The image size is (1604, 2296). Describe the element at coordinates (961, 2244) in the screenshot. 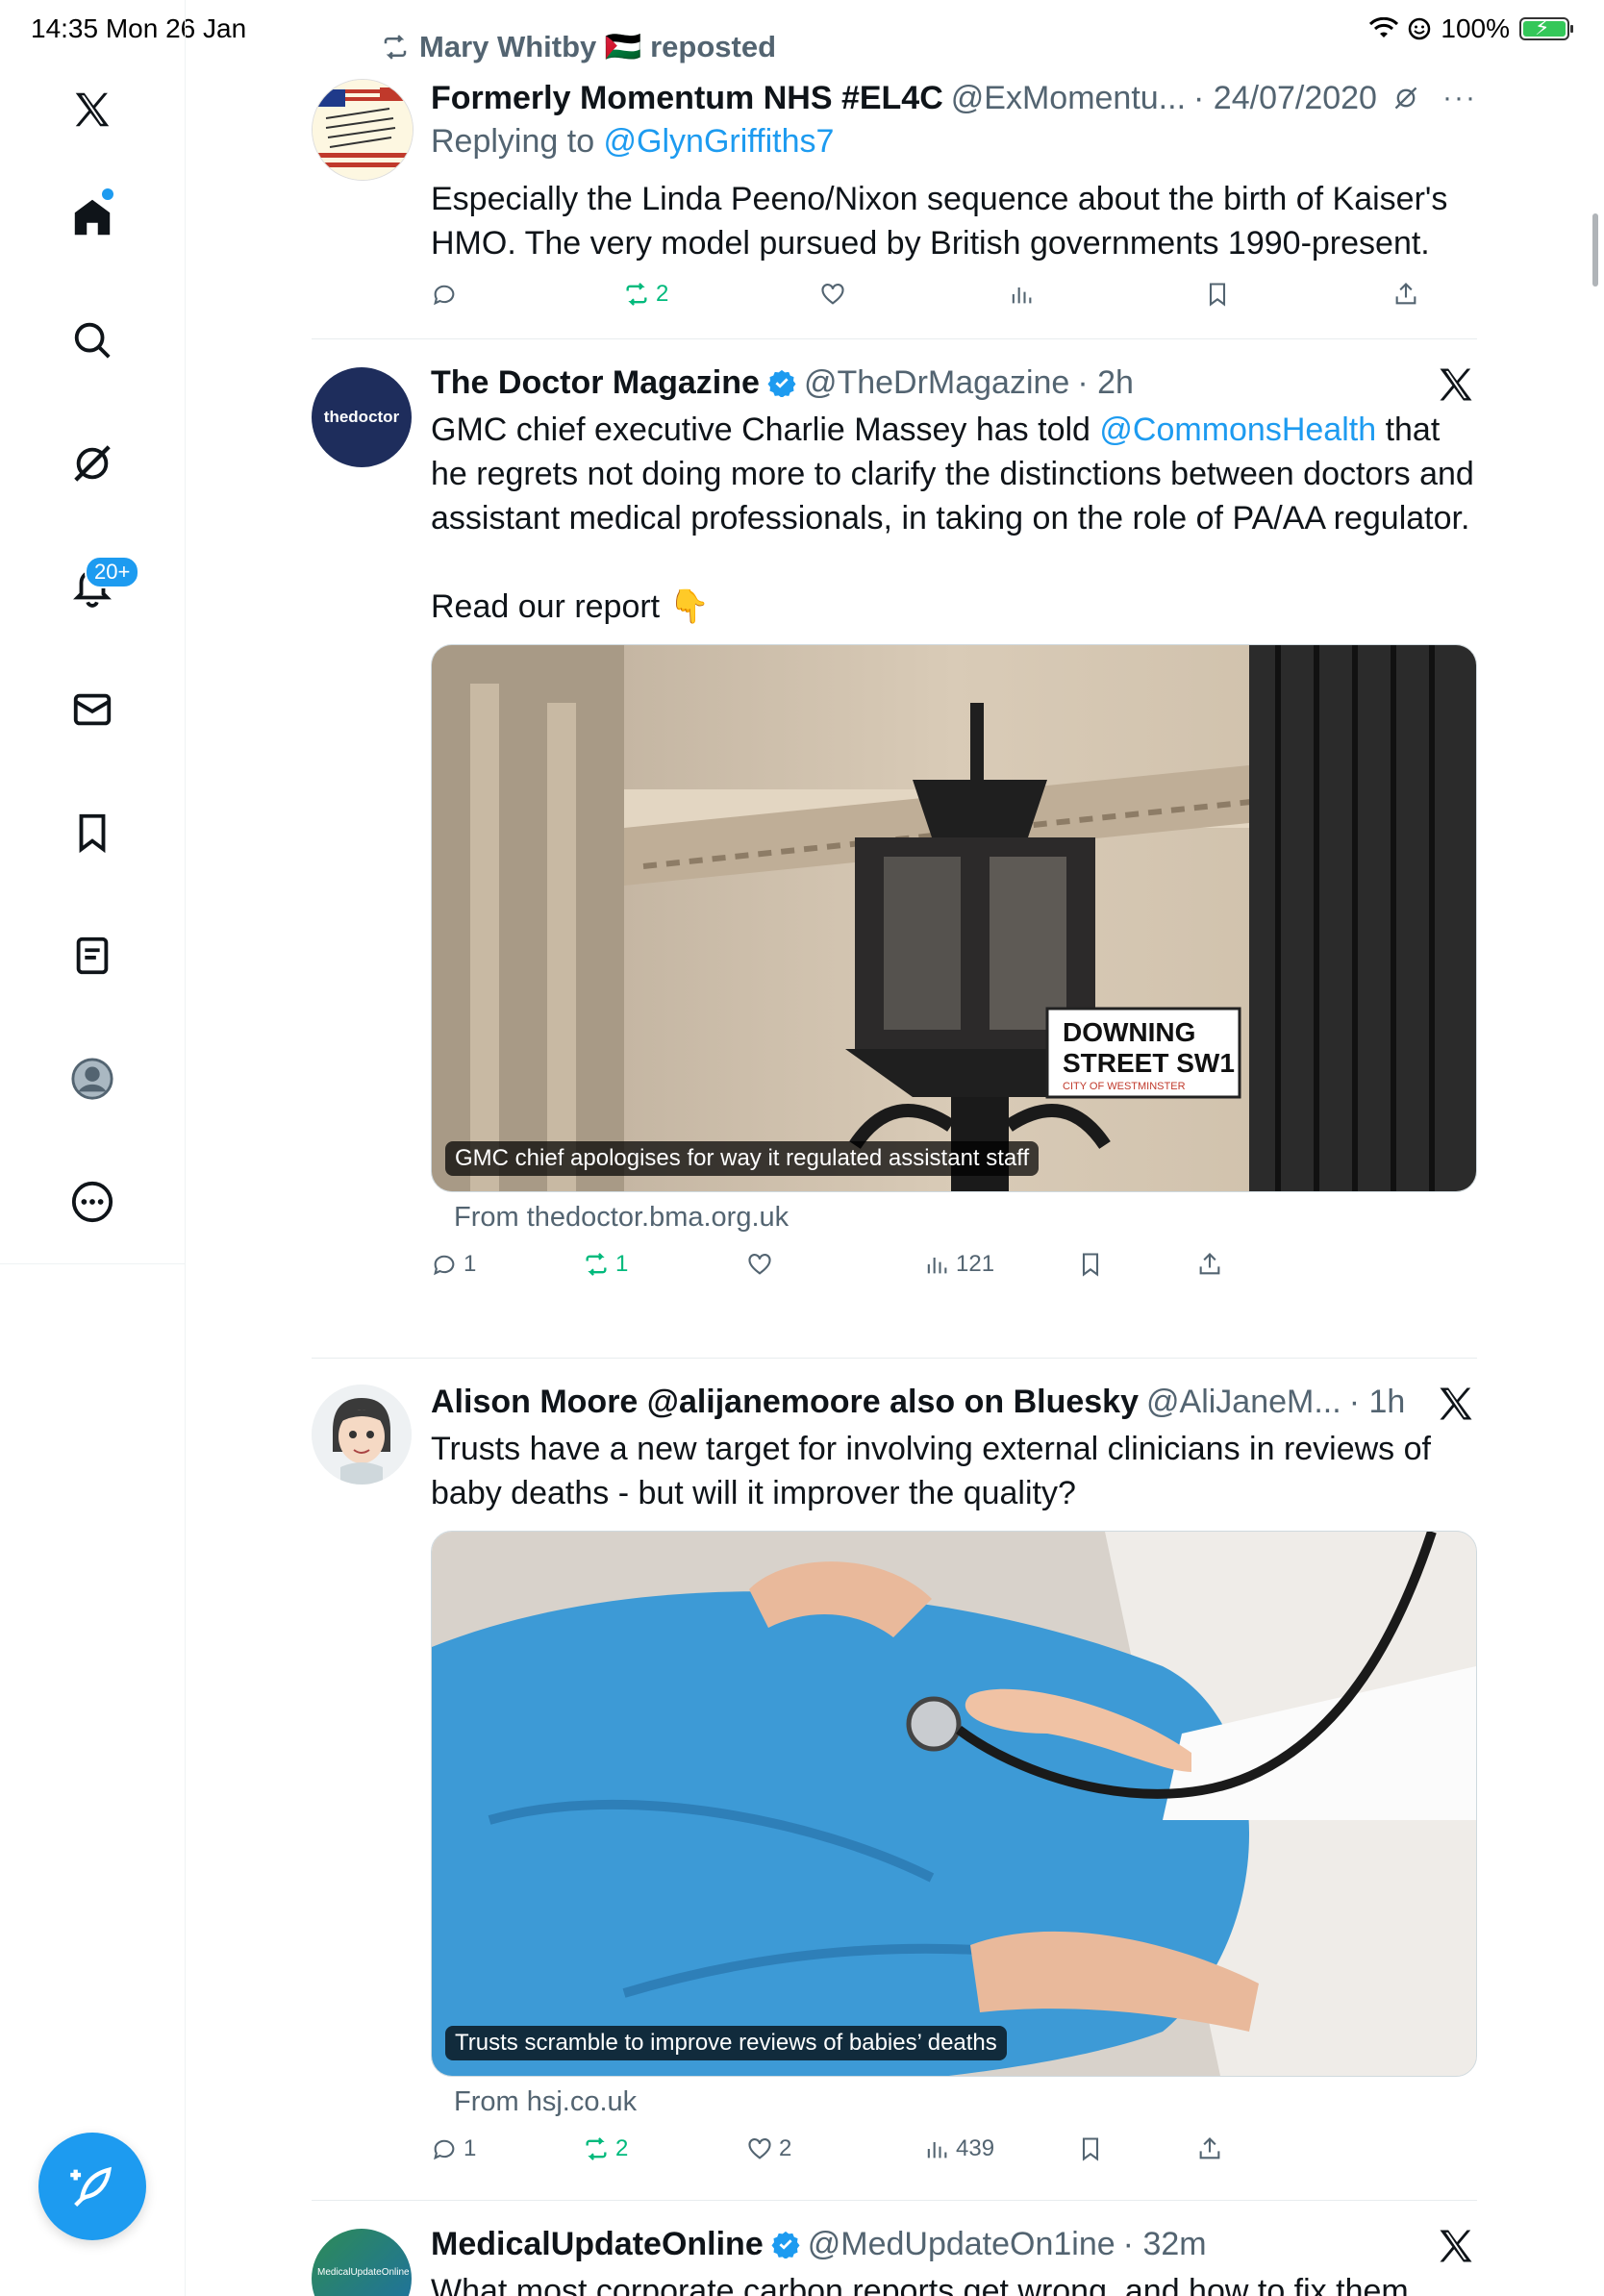

I see `author-handle: @MedUpdateOn1ine` at that location.